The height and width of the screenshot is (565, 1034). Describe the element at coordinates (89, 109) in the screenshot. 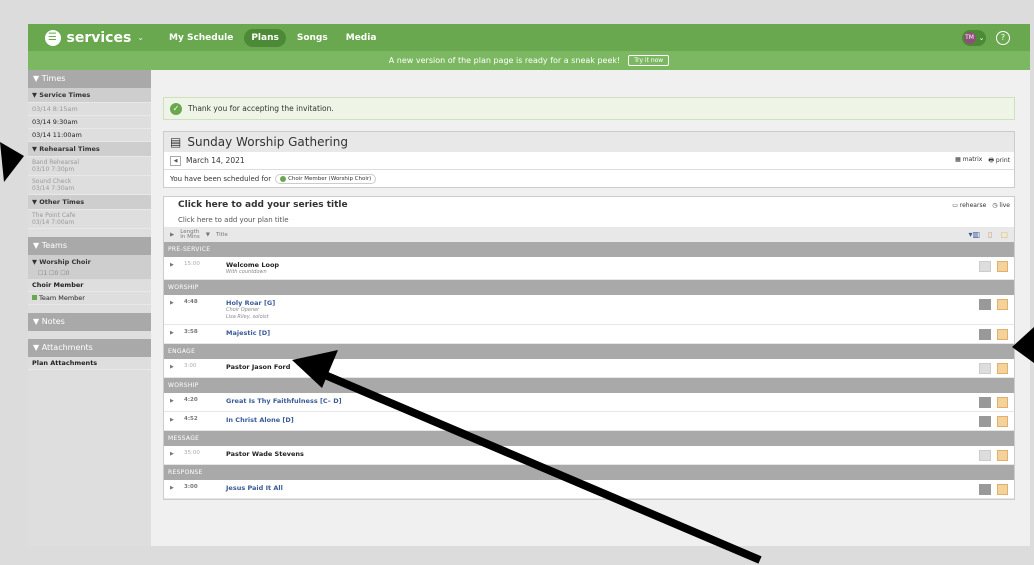

I see `service-time: 03/14 8:15am` at that location.